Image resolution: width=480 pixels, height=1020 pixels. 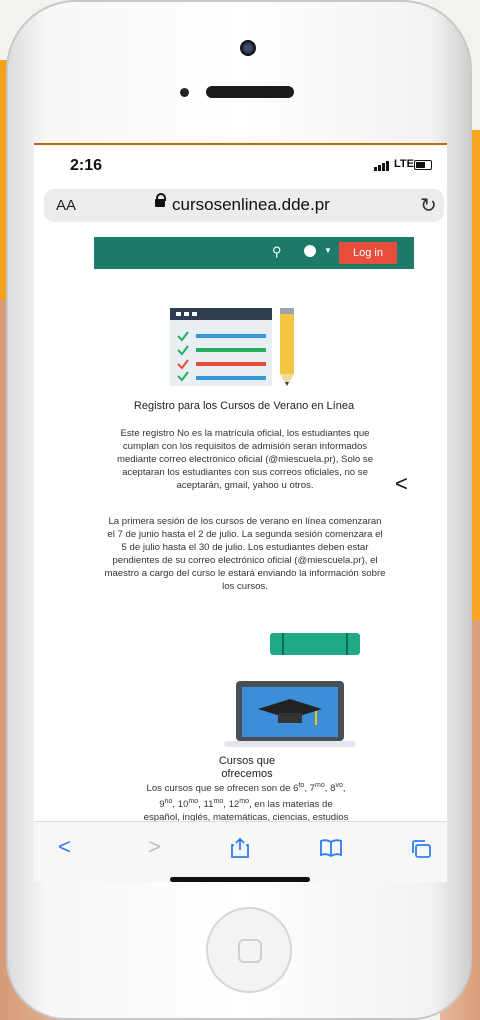 What do you see at coordinates (240, 166) in the screenshot?
I see `status-bar: 2:16 LTE` at bounding box center [240, 166].